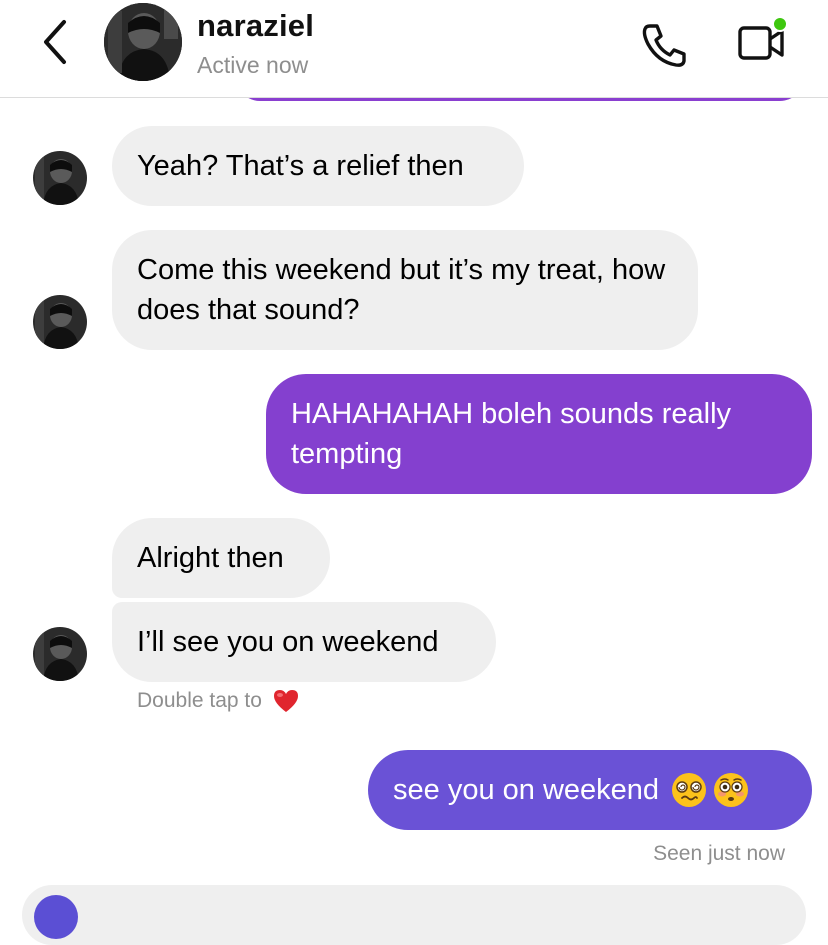  I want to click on phone-icon, so click(664, 45).